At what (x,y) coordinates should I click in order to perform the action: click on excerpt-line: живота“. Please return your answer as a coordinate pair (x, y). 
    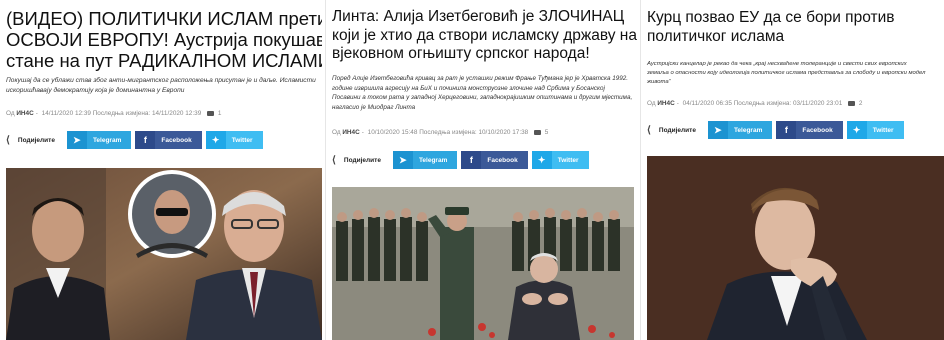
    Looking at the image, I should click on (659, 82).